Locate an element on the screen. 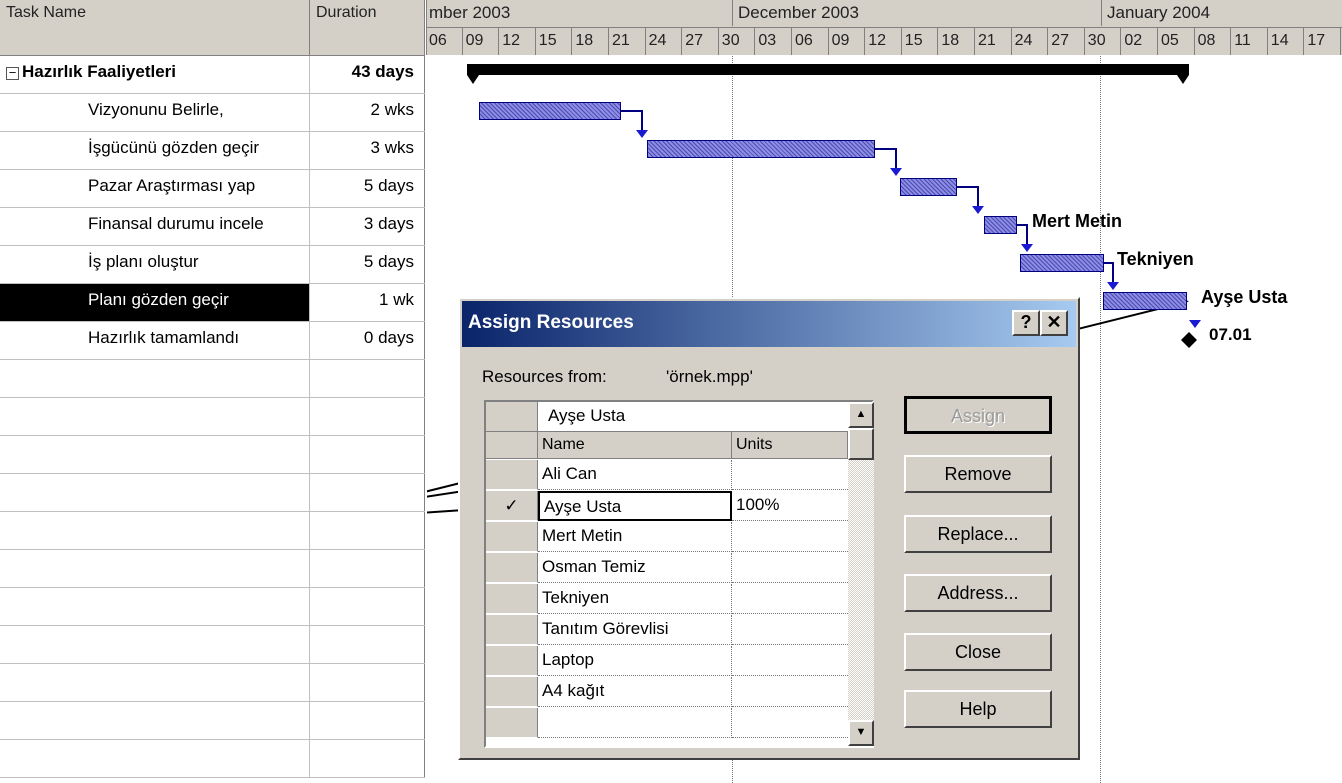  column-header-name: Name is located at coordinates (635, 445).